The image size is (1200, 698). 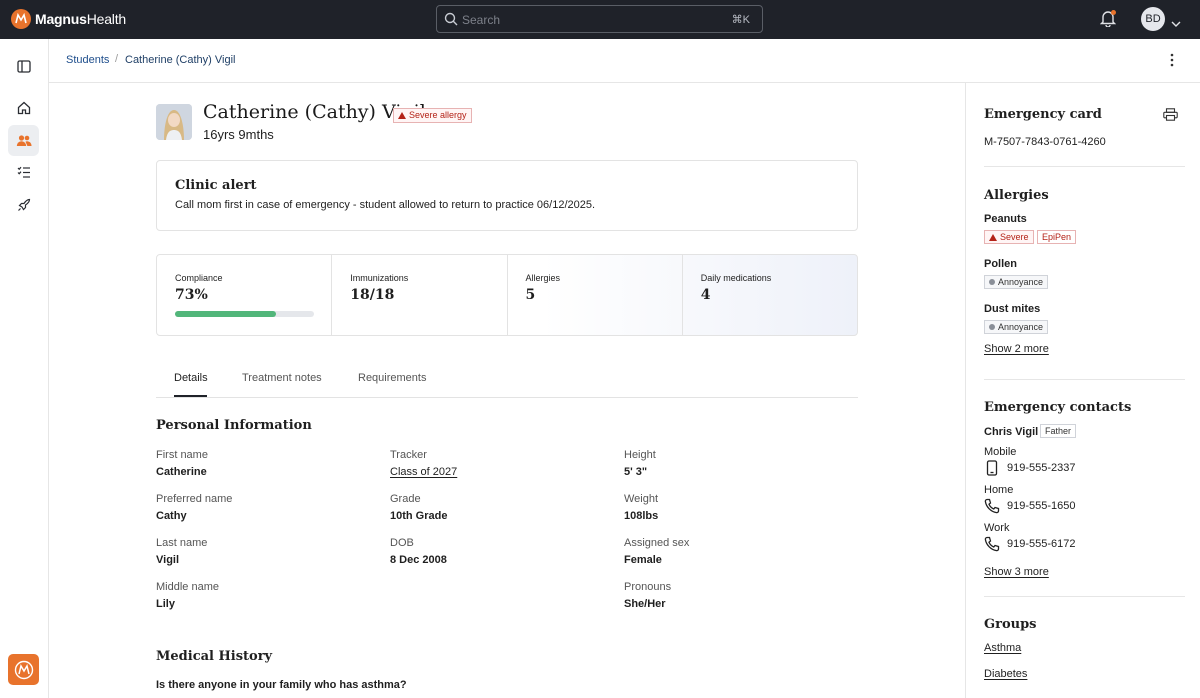 I want to click on breadcrumb: Students / Catherine (Cathy) Vigil, so click(x=624, y=61).